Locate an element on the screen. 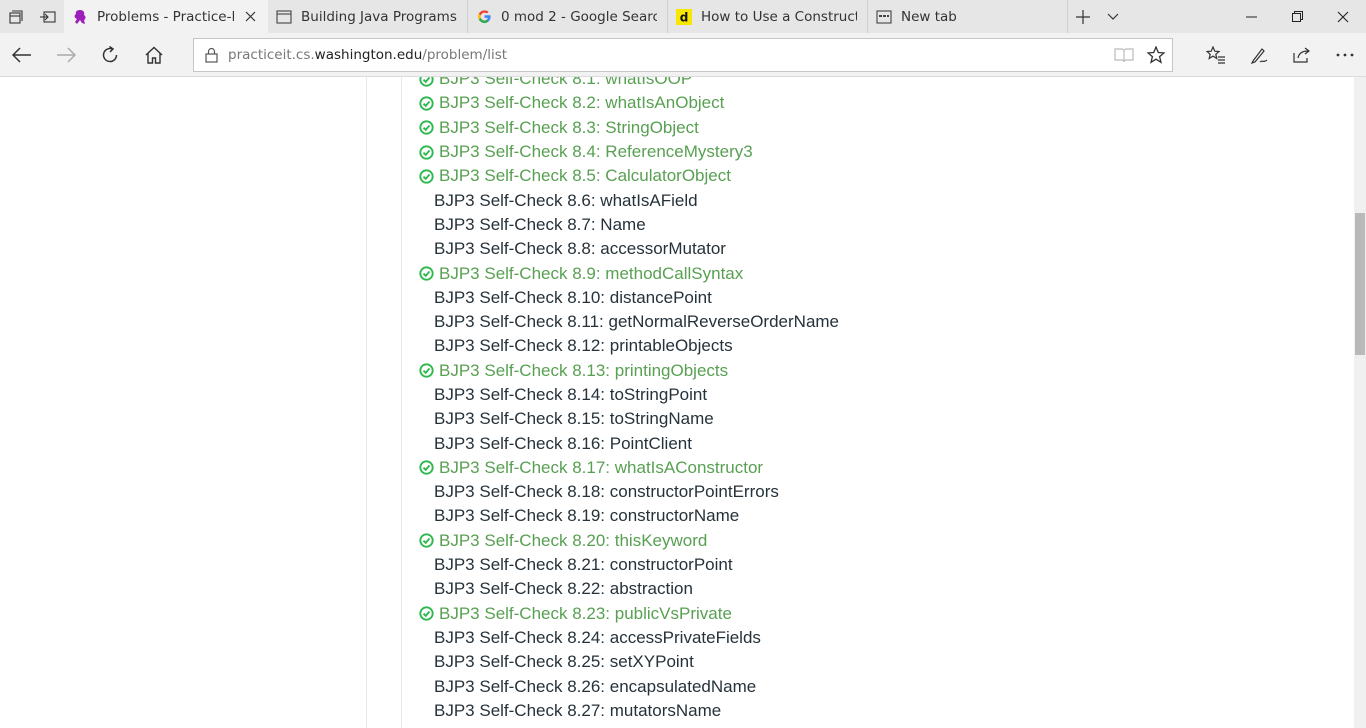 This screenshot has width=1366, height=728. more-options-icon is located at coordinates (1344, 55).